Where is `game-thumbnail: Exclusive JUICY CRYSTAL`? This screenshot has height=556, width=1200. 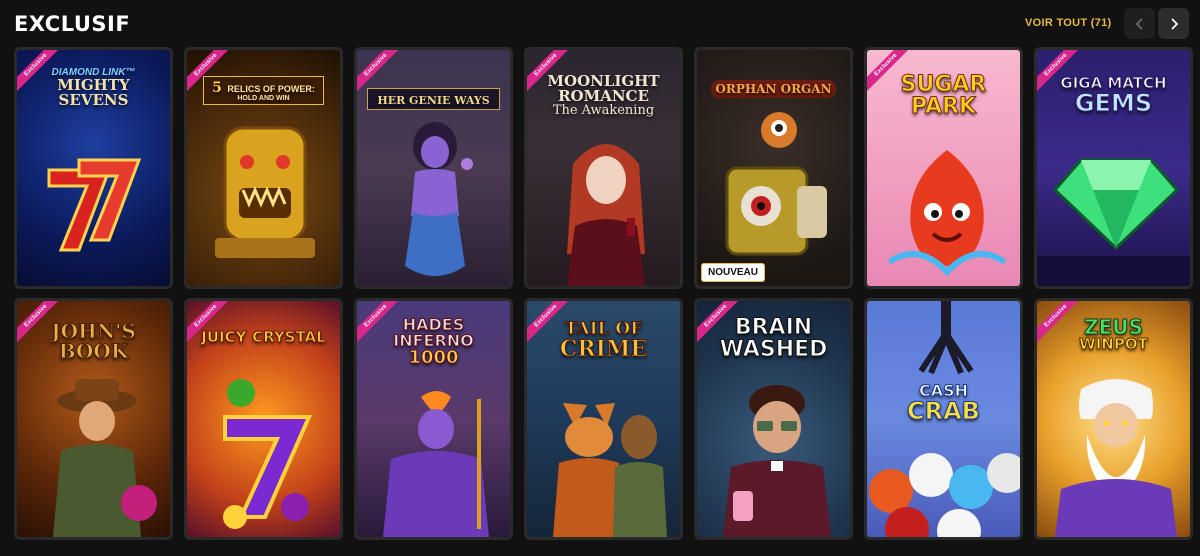
game-thumbnail: Exclusive JUICY CRYSTAL is located at coordinates (263, 419).